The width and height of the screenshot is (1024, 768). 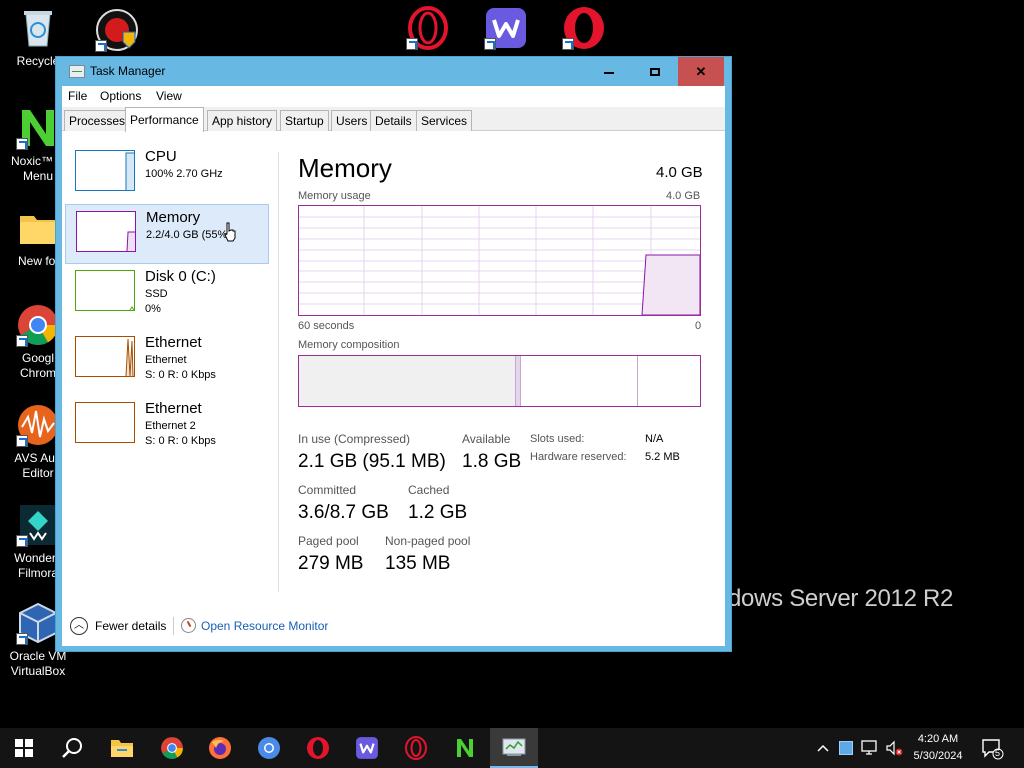 What do you see at coordinates (352, 120) in the screenshot?
I see `tab-users: Users` at bounding box center [352, 120].